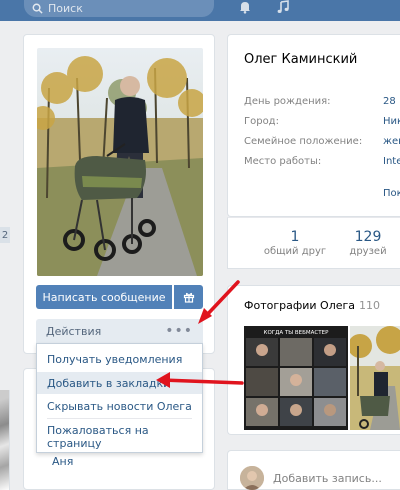  What do you see at coordinates (119, 8) in the screenshot?
I see `search-input: Поиск` at bounding box center [119, 8].